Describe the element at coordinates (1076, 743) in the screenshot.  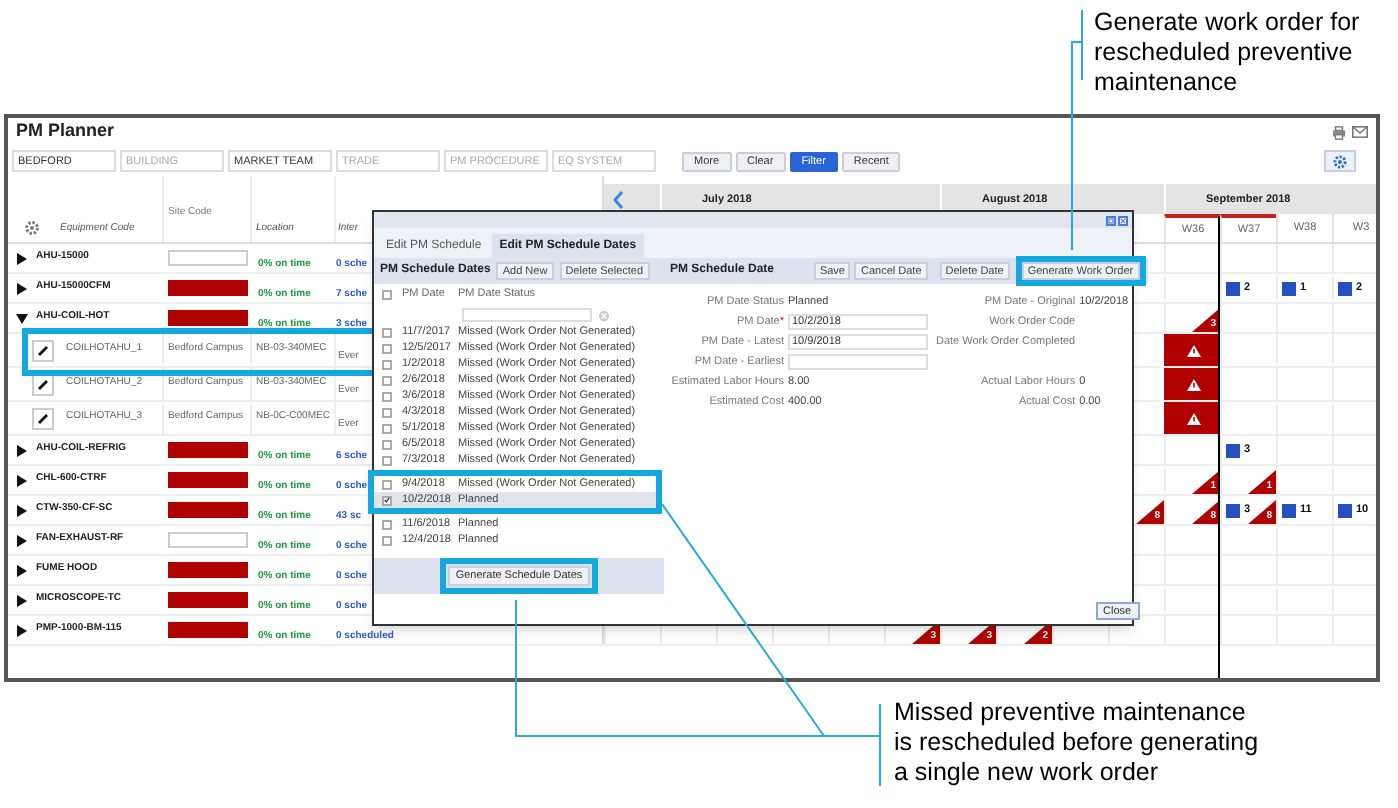
I see `callout-text: Missed preventive maintenance is rescheduled before generating a single new work order` at that location.